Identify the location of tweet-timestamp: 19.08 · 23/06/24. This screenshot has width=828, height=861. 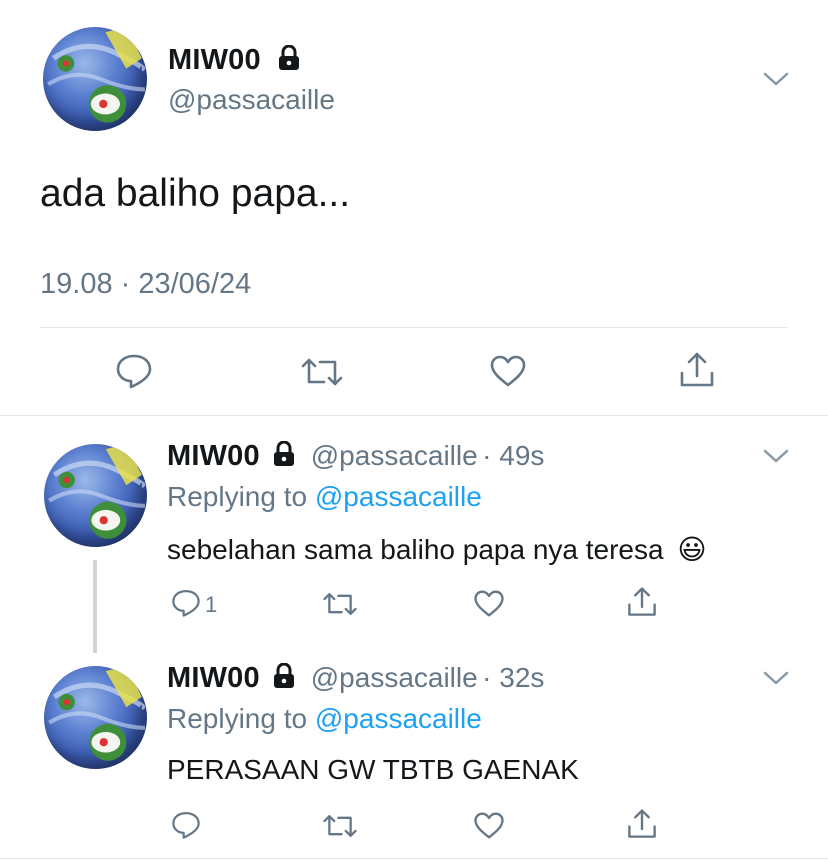
(145, 284).